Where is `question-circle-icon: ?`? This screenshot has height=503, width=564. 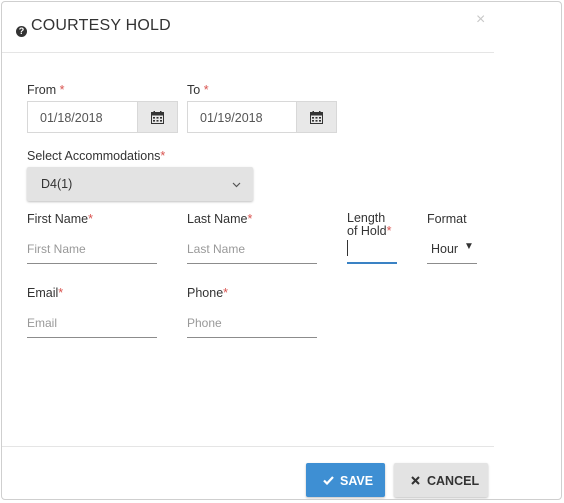
question-circle-icon: ? is located at coordinates (21, 31).